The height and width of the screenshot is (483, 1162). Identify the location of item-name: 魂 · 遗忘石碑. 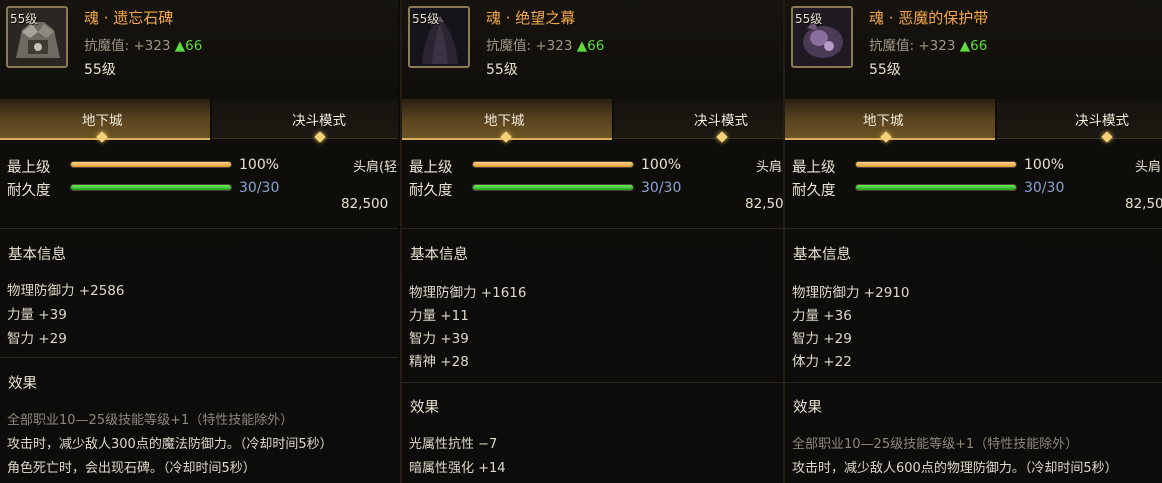
(129, 18).